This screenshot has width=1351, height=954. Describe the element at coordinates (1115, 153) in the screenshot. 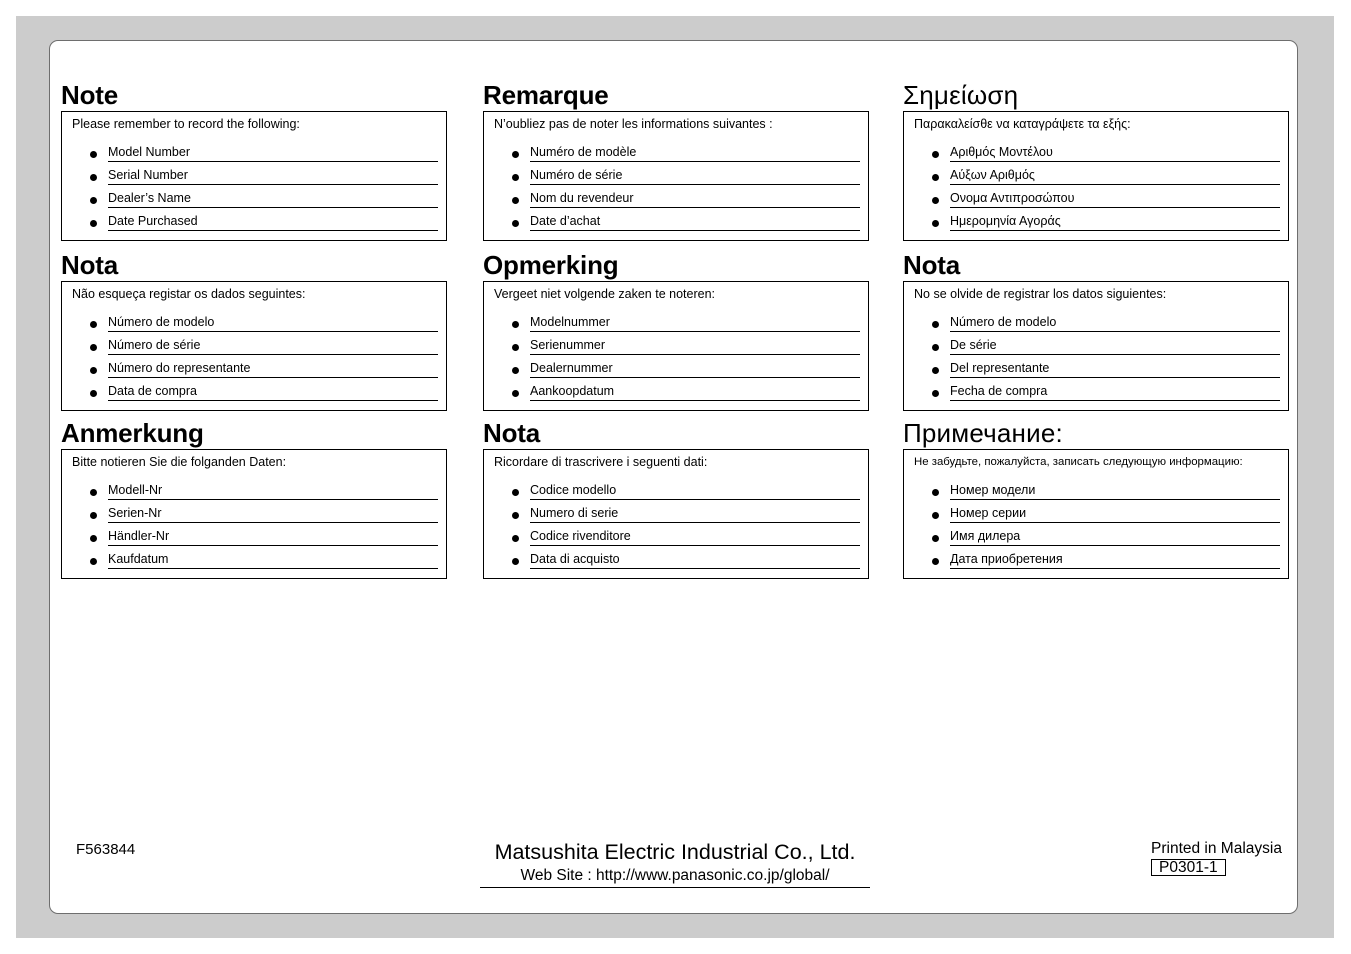

I see `record-field-label: Αριθμός Μοντέλου` at that location.